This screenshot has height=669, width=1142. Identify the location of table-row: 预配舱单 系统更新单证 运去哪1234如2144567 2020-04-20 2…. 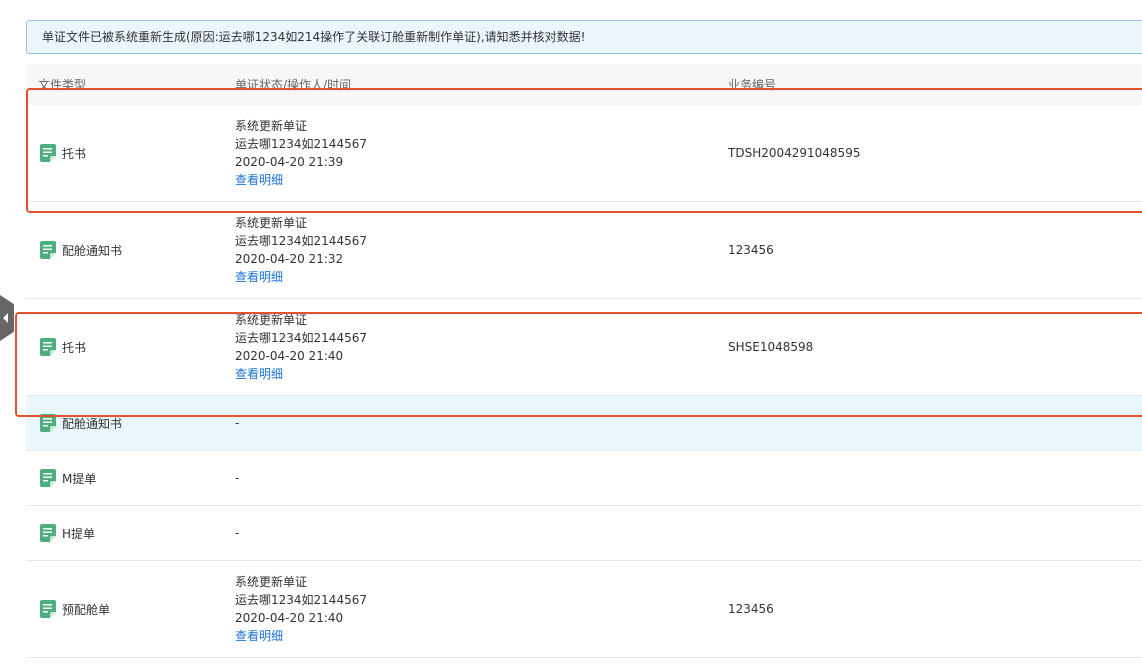
(584, 609).